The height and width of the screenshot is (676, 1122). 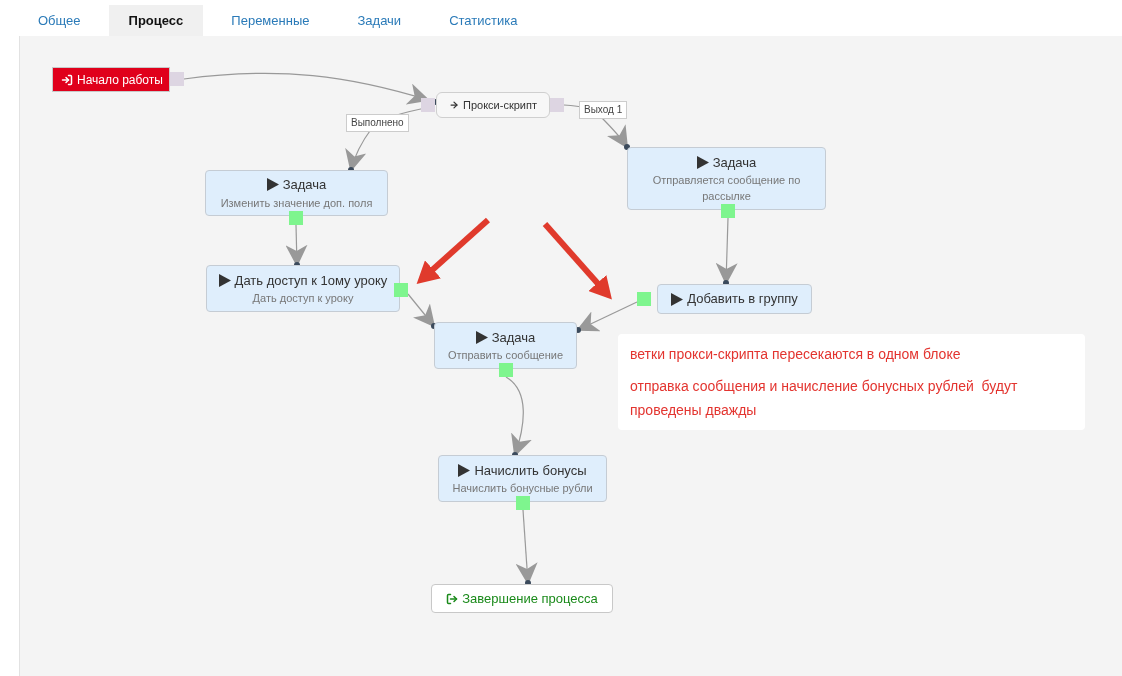 I want to click on node-subtitle: Изменить значение доп. поля, so click(x=296, y=203).